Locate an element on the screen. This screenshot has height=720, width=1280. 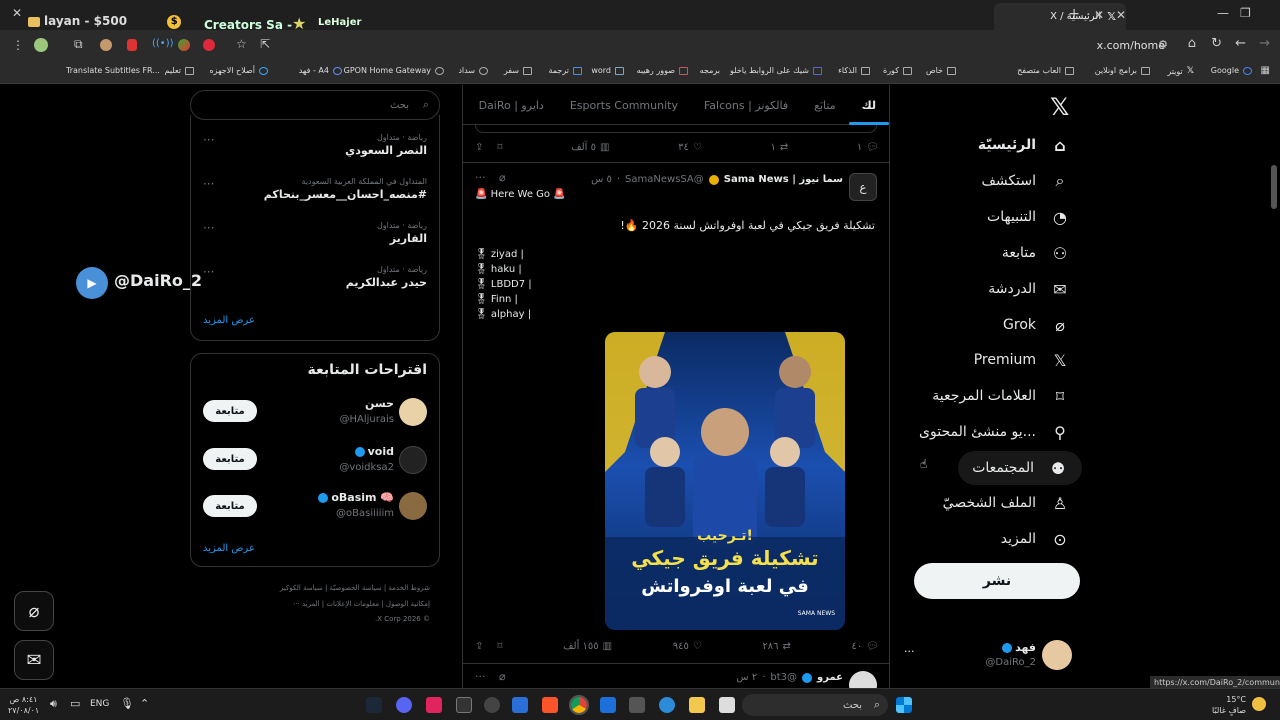
tweet-author-name: سما نيوز | Sama News is located at coordinates (783, 179).